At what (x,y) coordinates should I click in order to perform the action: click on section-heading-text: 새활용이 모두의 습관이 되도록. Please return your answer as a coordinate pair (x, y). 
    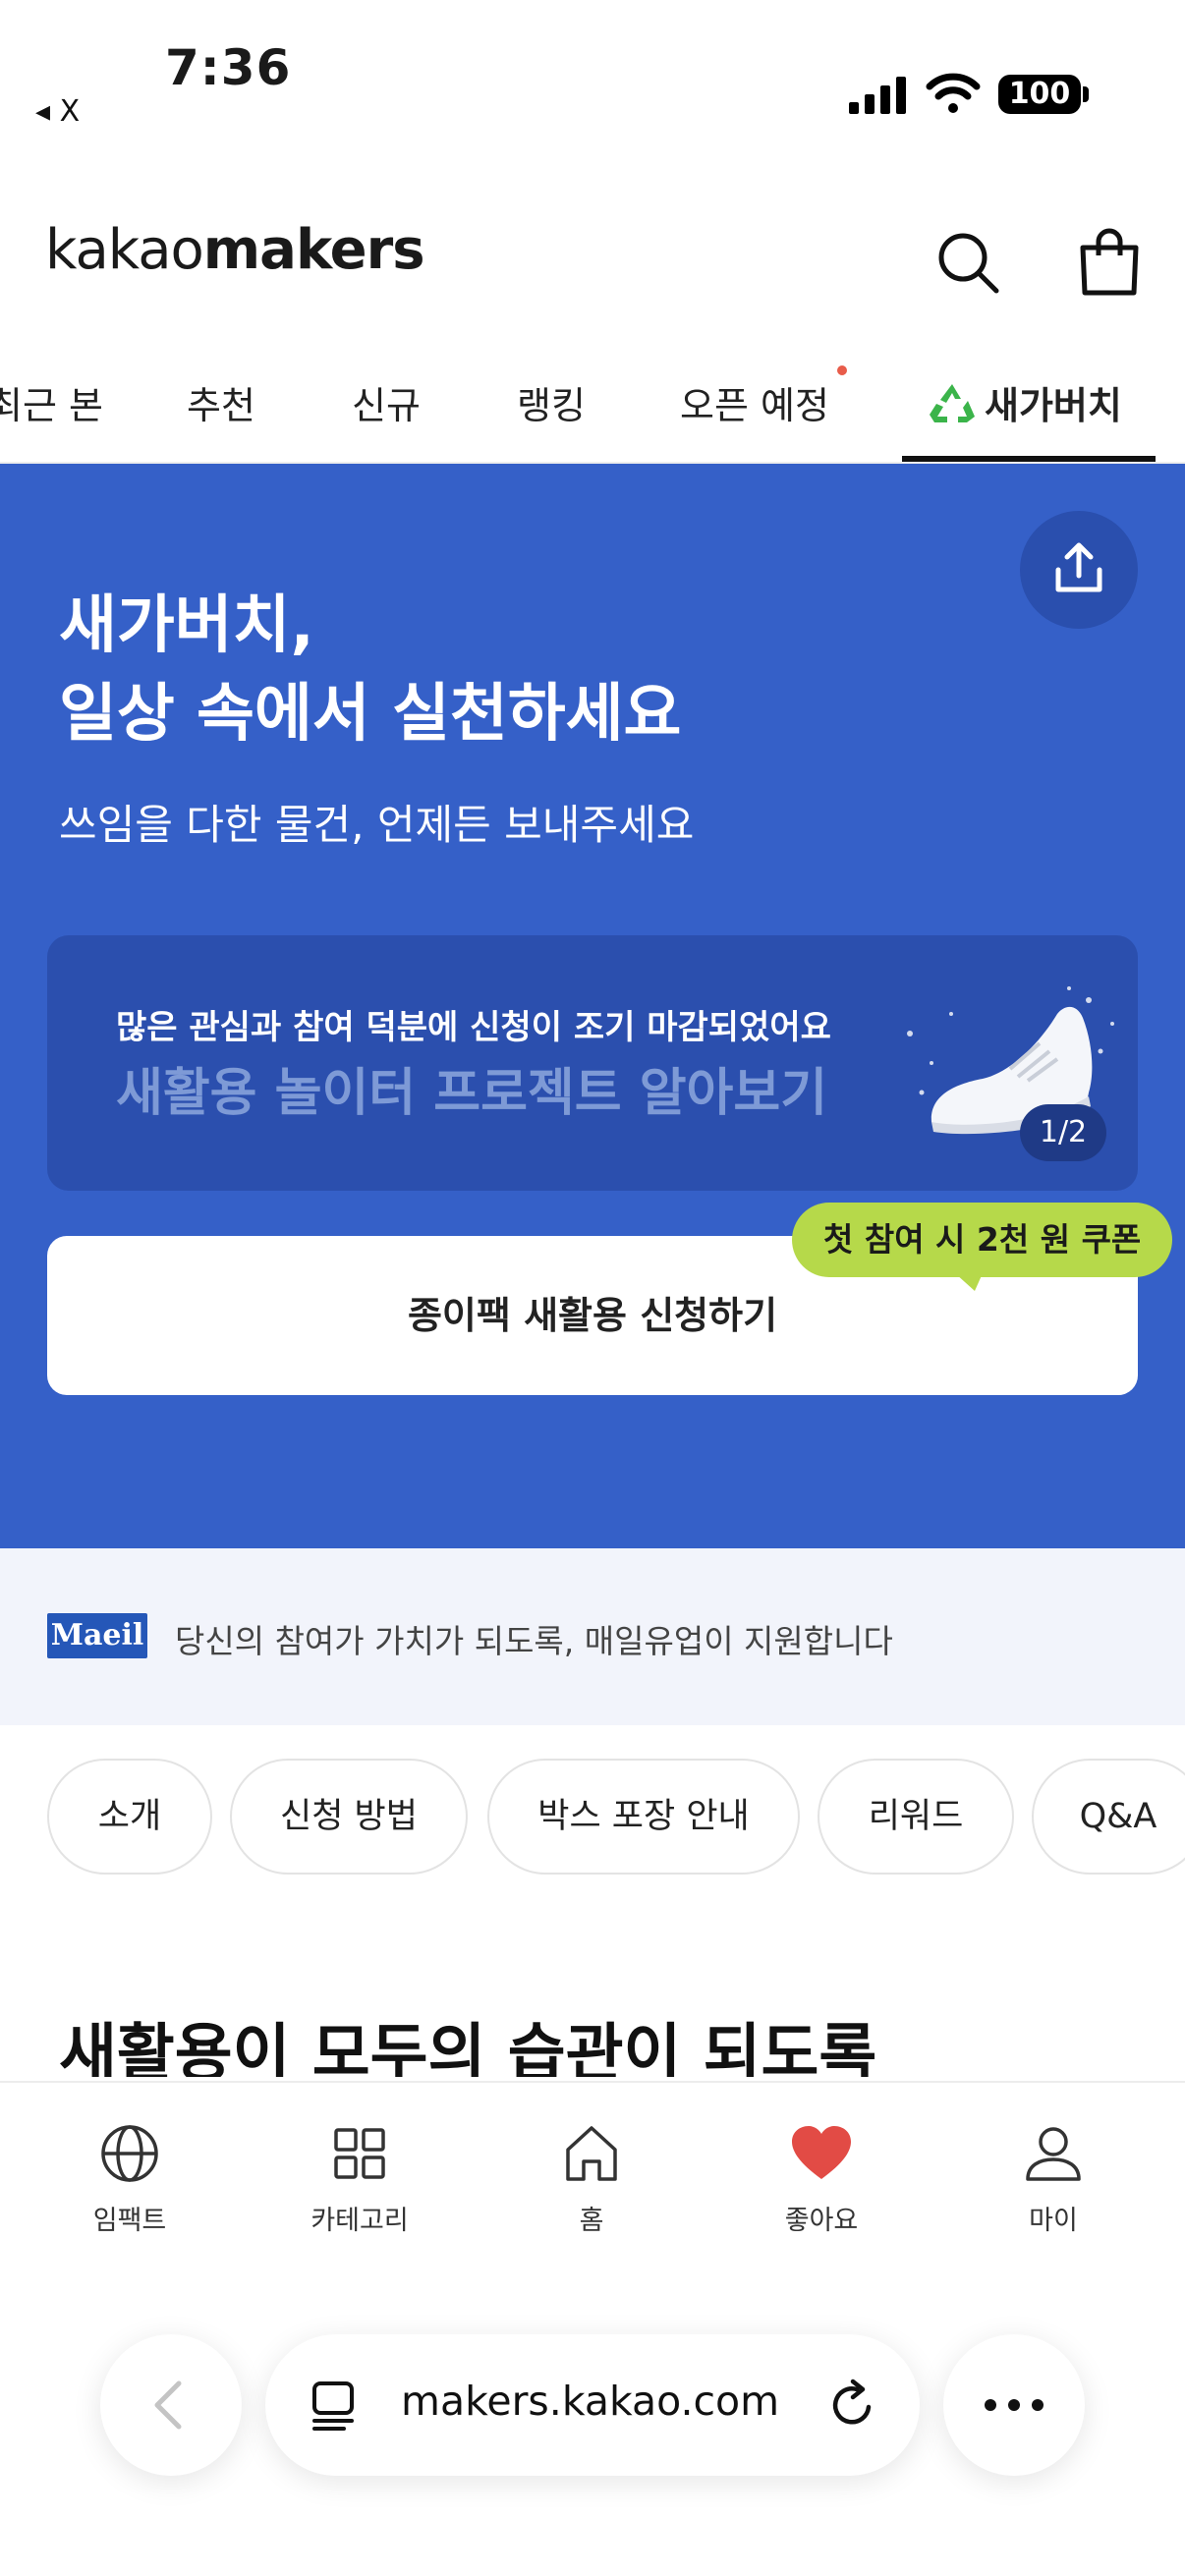
    Looking at the image, I should click on (468, 2047).